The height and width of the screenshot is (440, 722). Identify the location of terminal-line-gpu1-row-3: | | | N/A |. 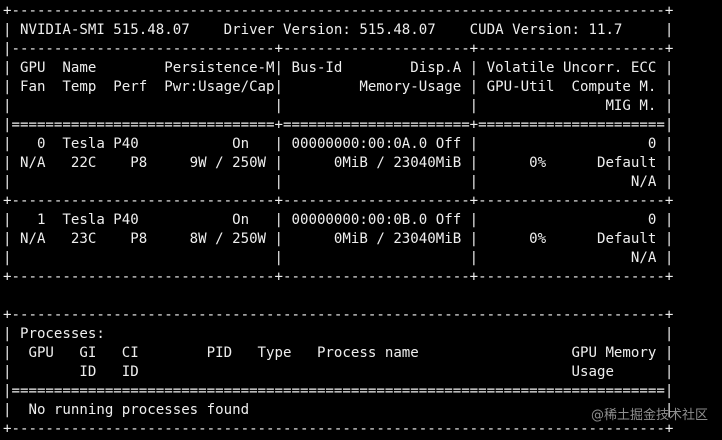
(338, 258).